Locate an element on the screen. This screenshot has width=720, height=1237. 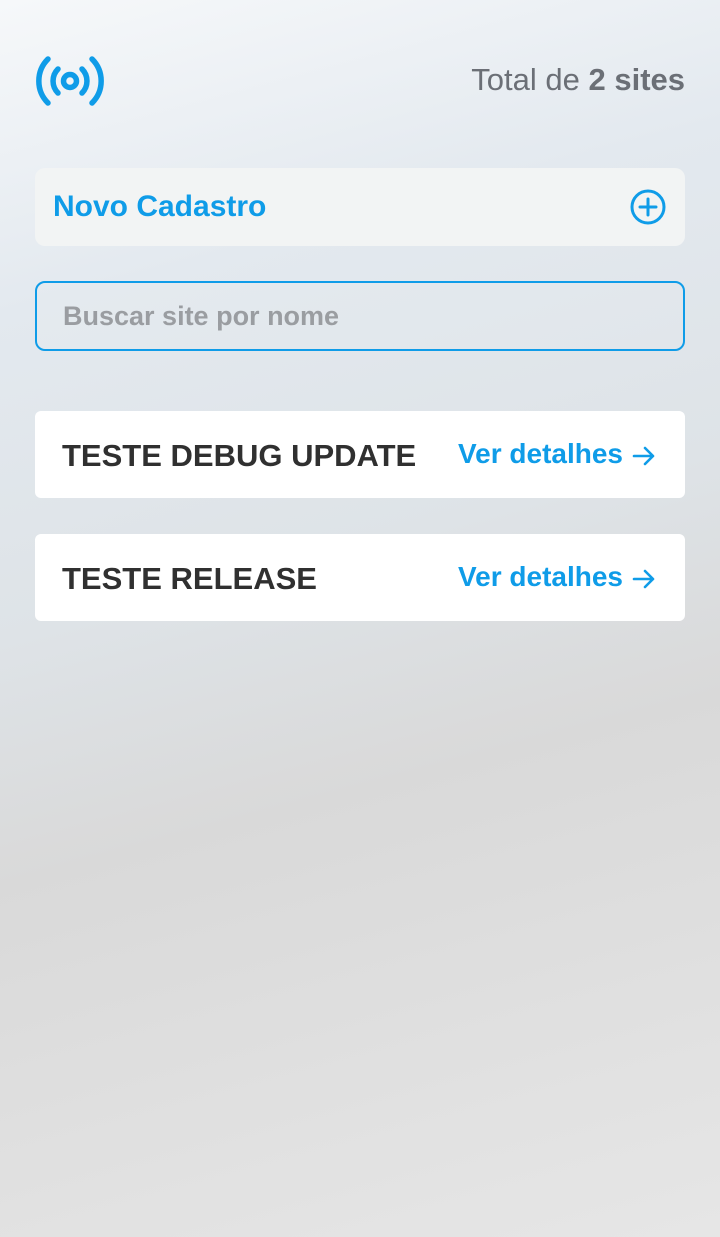
total-prefix: Total de is located at coordinates (525, 79).